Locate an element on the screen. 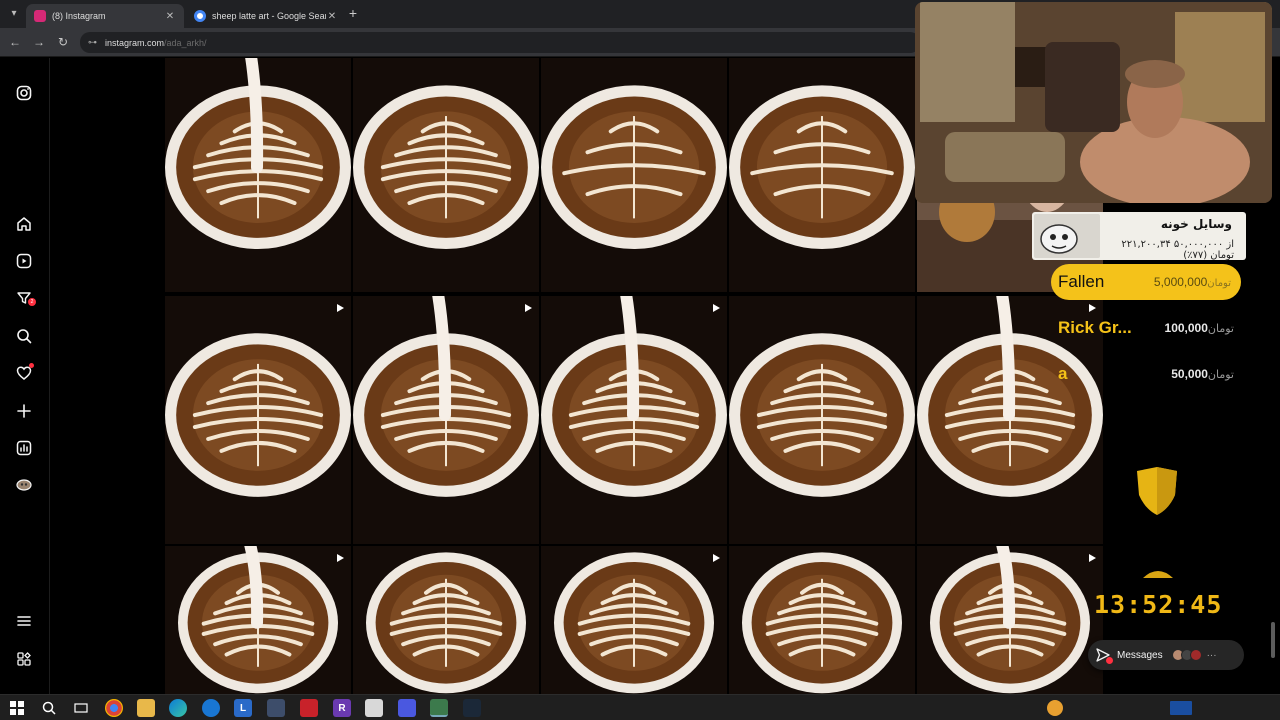  donor-amount: تومان50,000 is located at coordinates (1202, 374).